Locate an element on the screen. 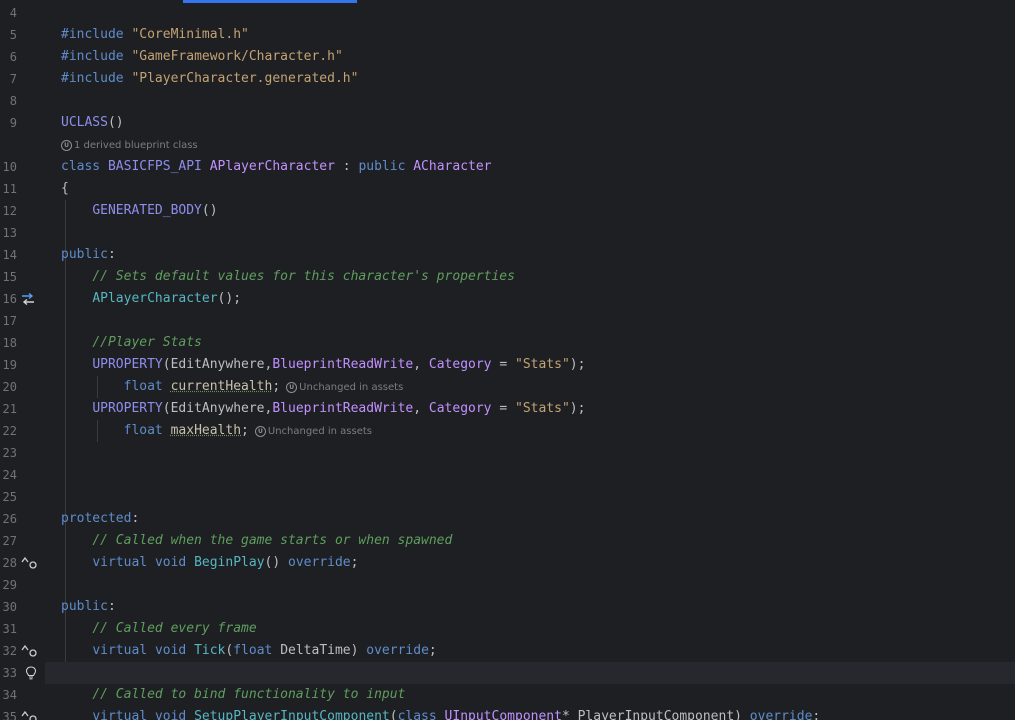  code-line: { is located at coordinates (538, 189).